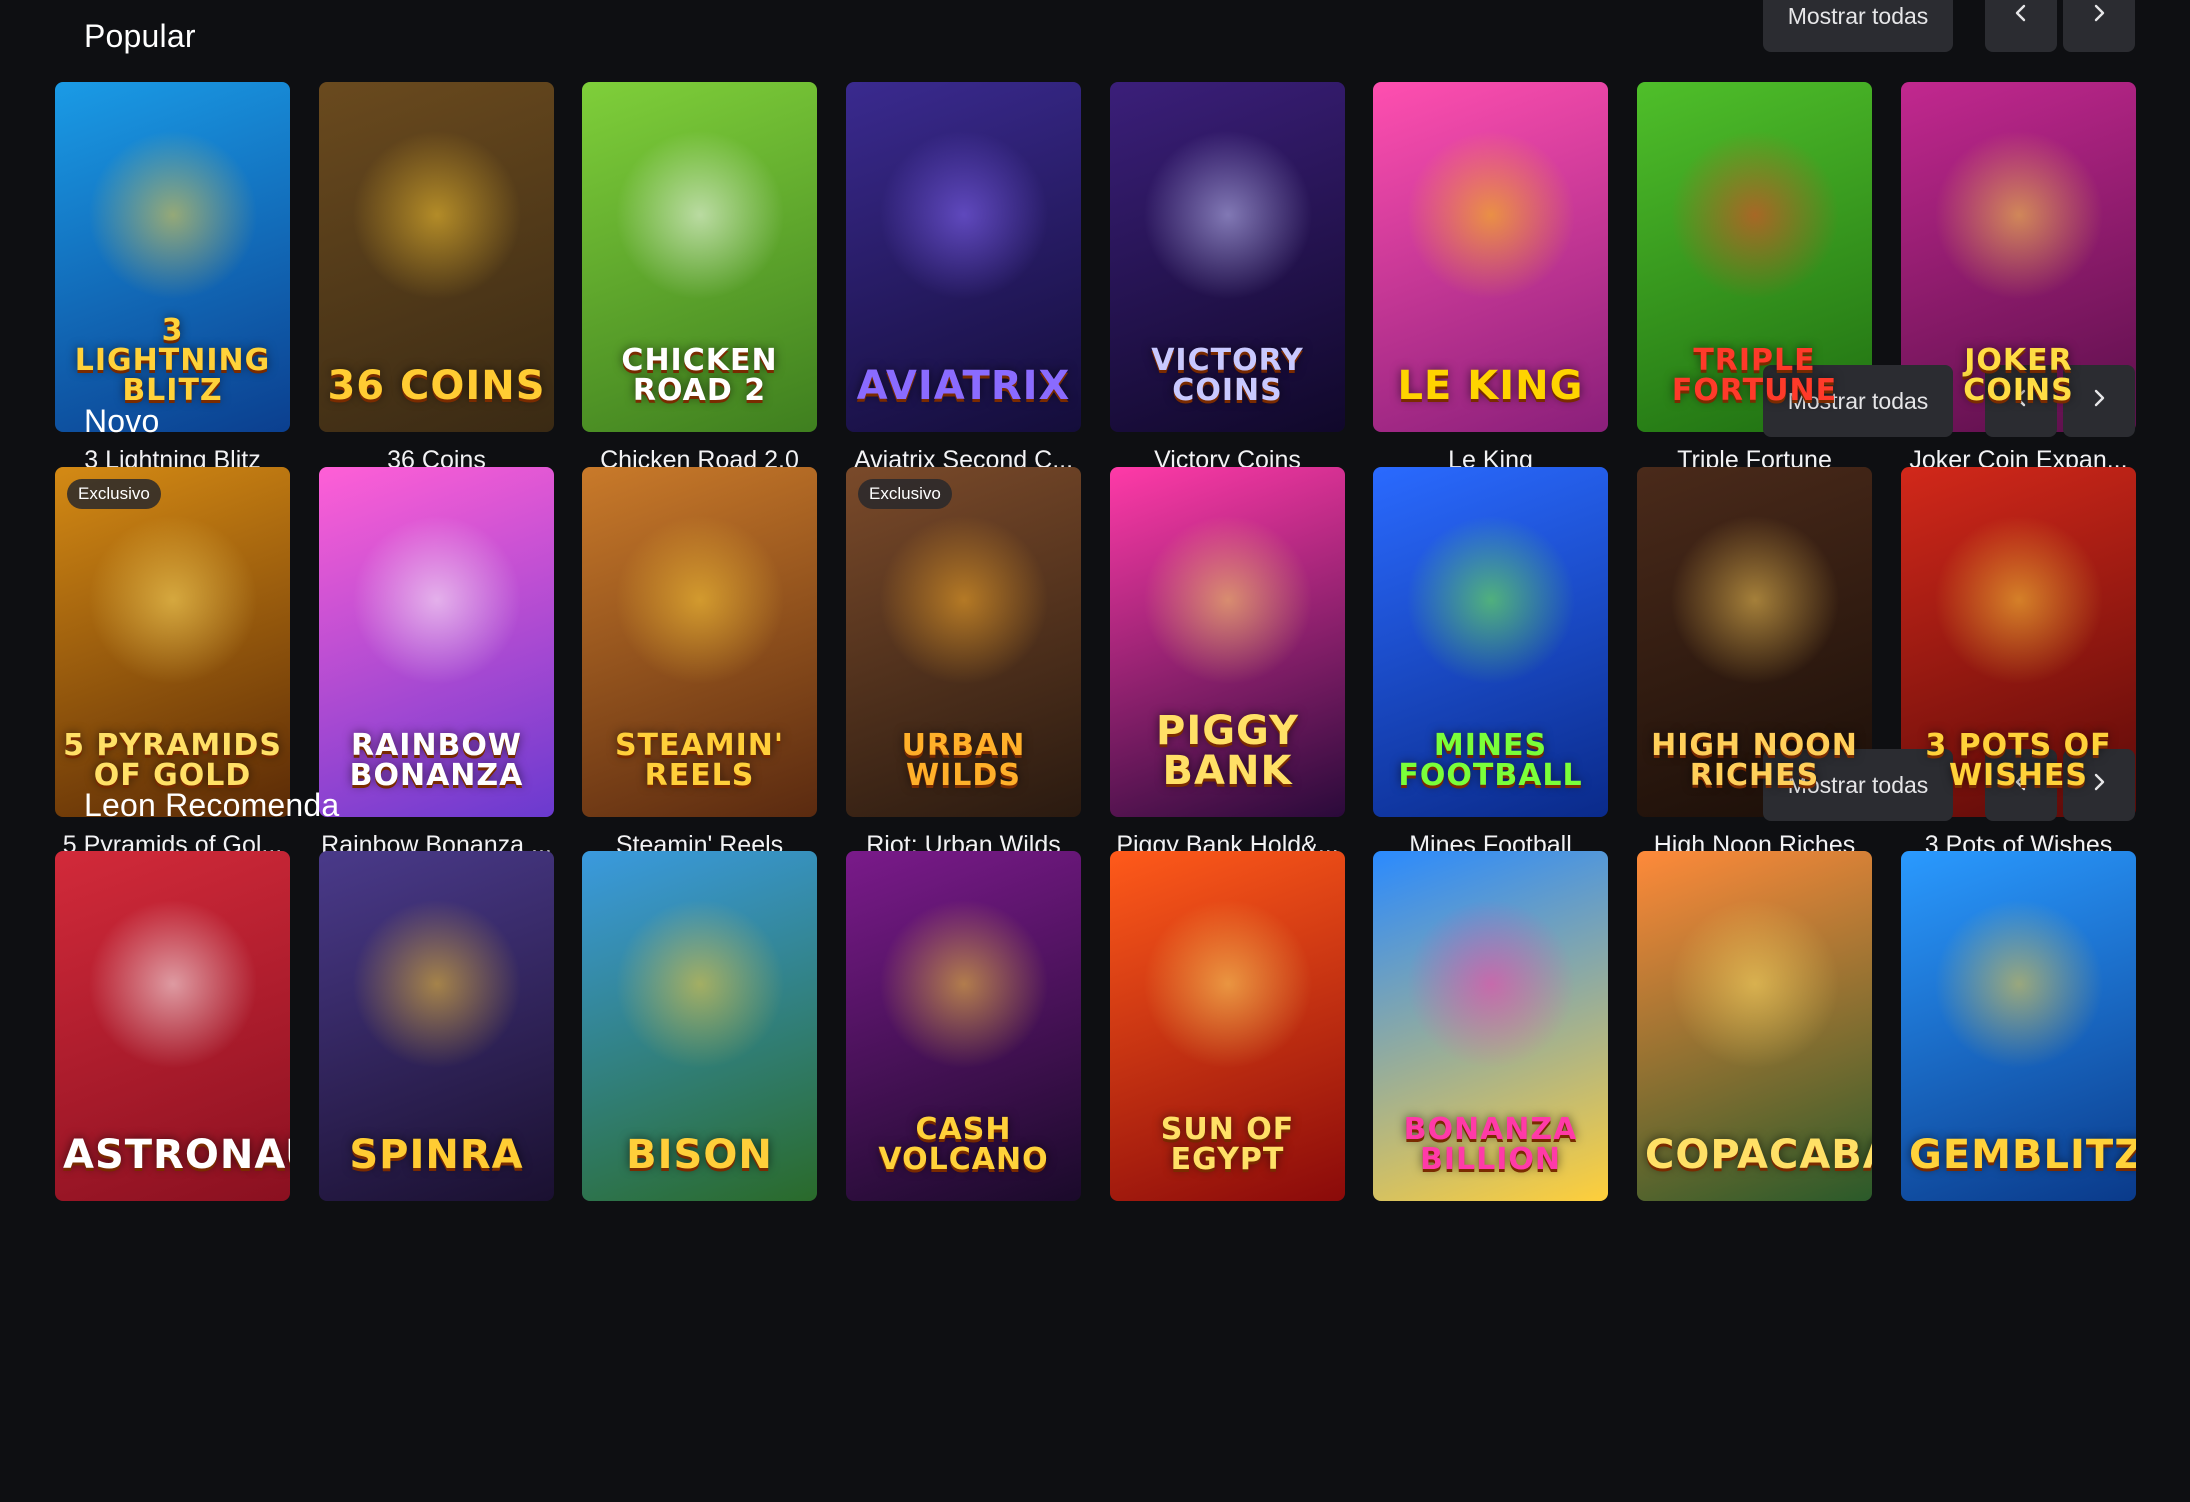 The width and height of the screenshot is (2190, 1502). What do you see at coordinates (1754, 760) in the screenshot?
I see `game-logo-text: HIGH NOON RICHES` at bounding box center [1754, 760].